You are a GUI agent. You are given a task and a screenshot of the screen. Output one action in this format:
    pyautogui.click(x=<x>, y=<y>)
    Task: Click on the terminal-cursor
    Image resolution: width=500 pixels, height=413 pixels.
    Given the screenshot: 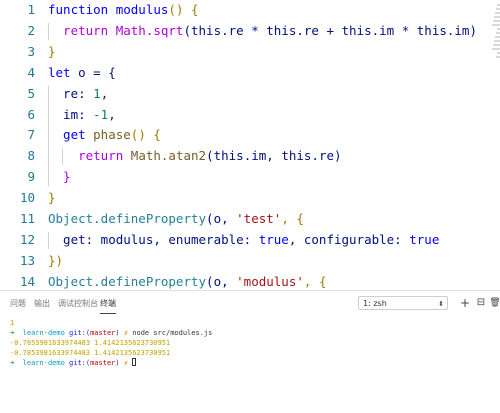 What is the action you would take?
    pyautogui.click(x=134, y=362)
    